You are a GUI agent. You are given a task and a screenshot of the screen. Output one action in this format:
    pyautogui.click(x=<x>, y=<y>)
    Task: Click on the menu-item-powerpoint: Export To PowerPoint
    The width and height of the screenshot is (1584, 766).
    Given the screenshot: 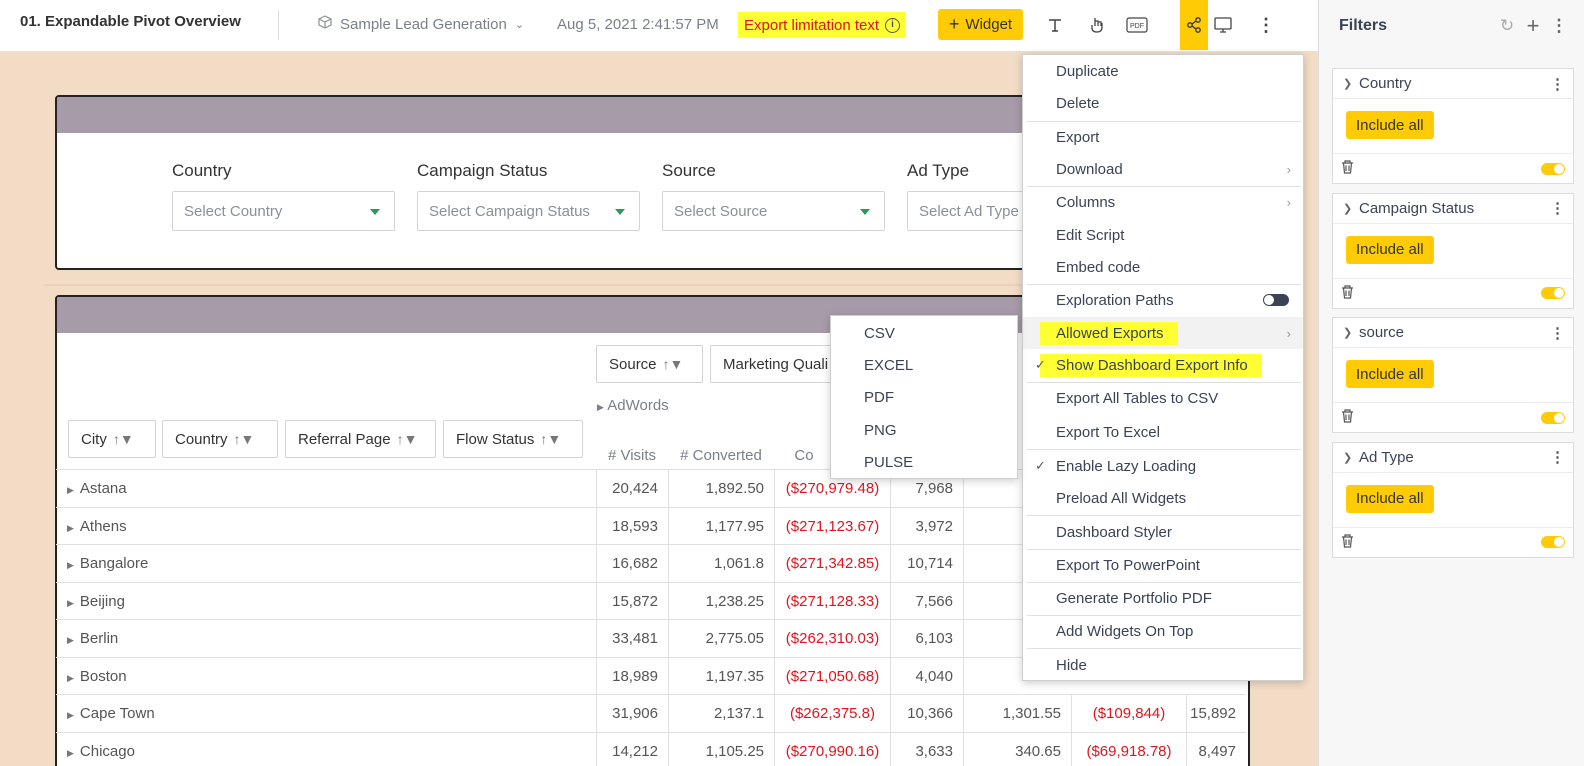 What is the action you would take?
    pyautogui.click(x=1163, y=565)
    